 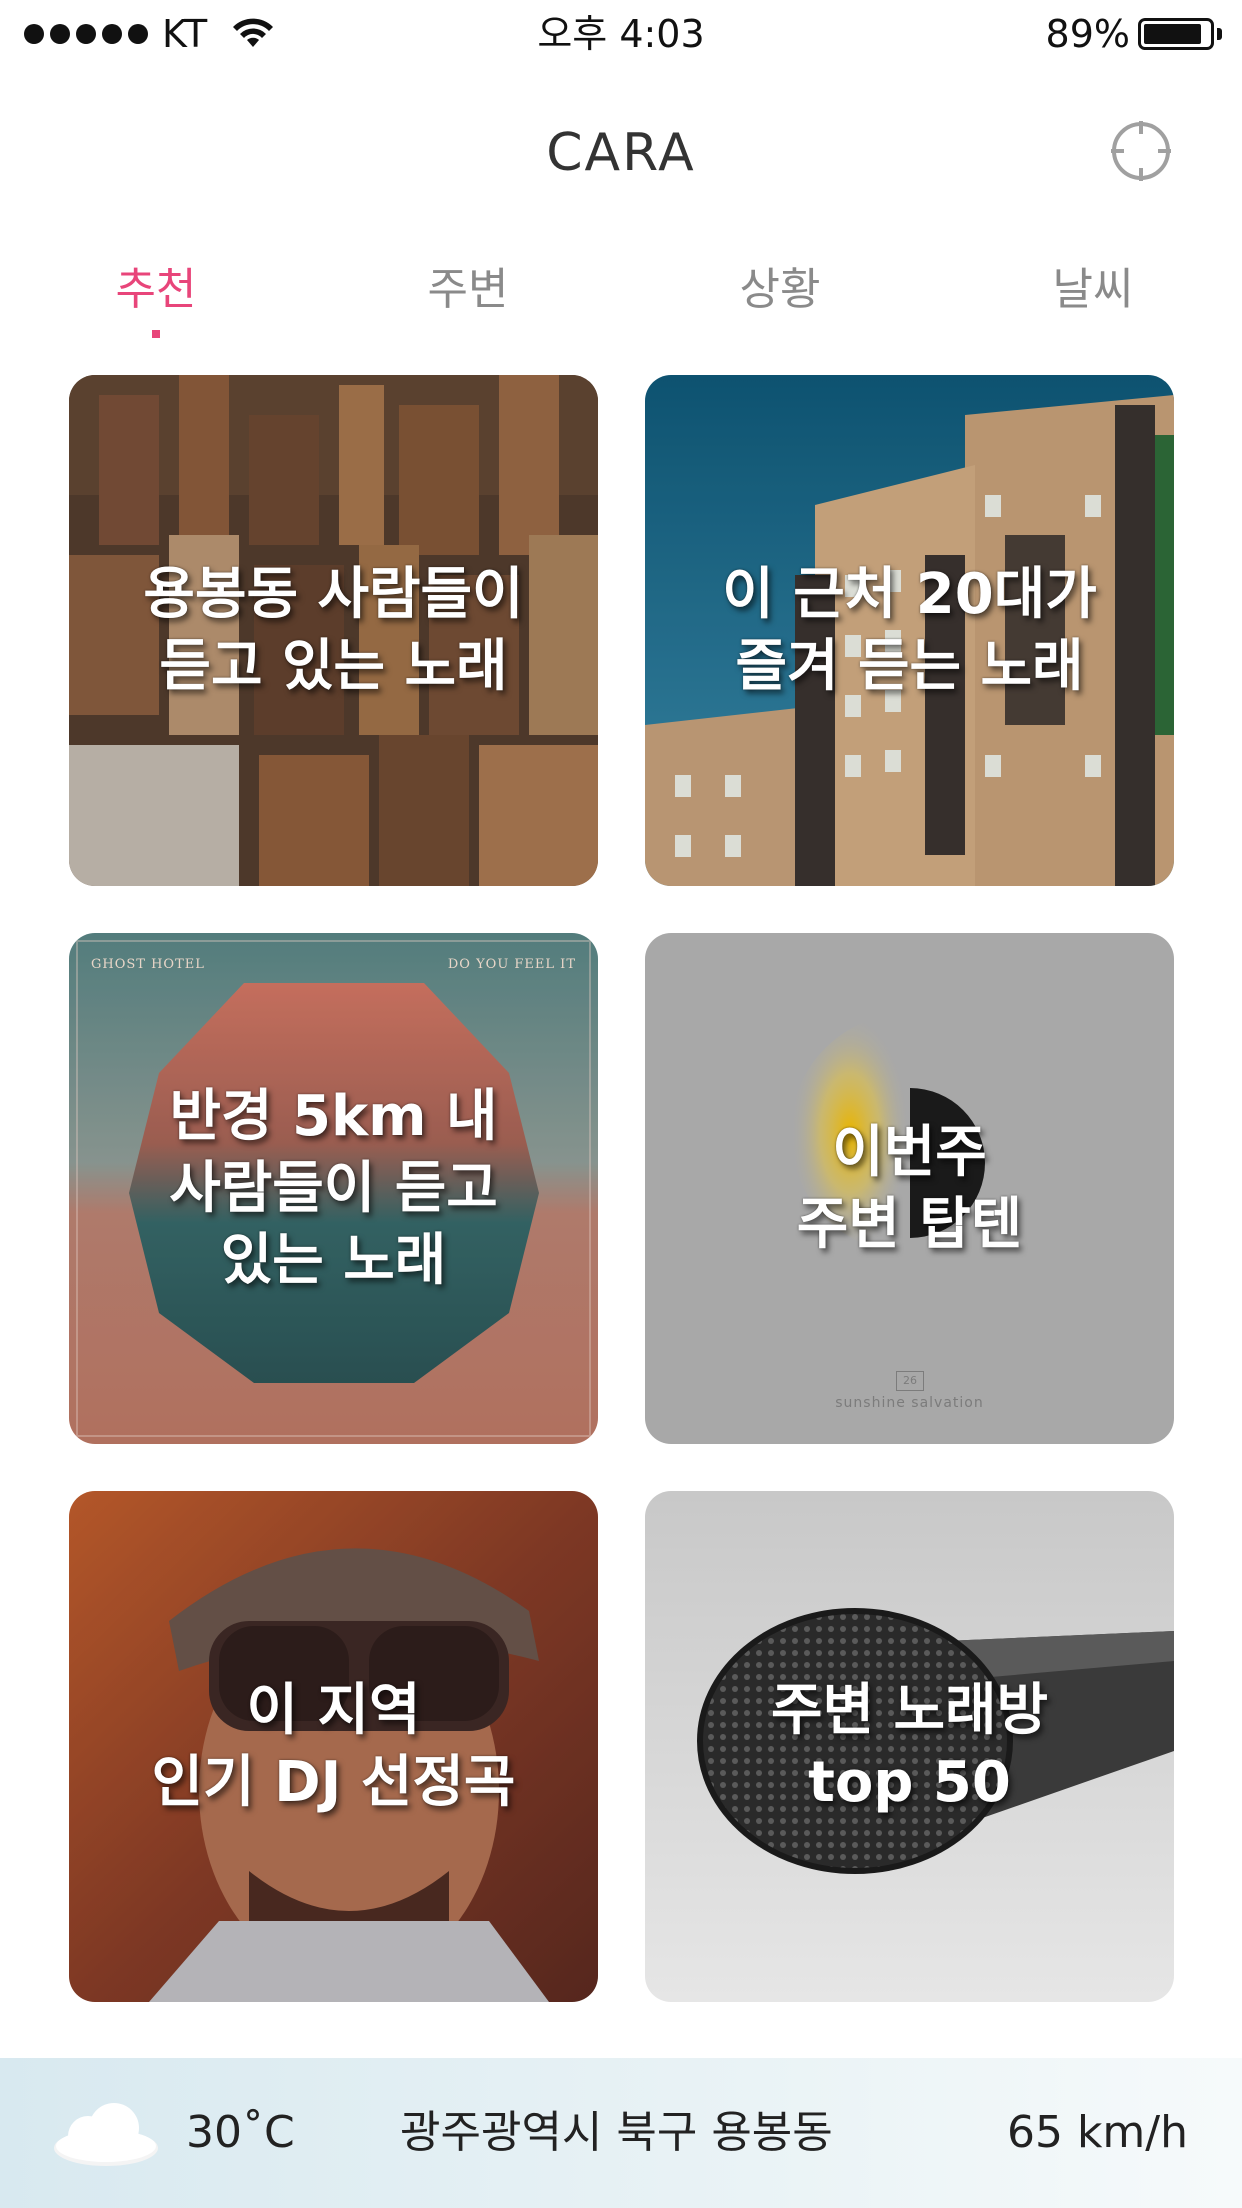 I want to click on battery-cap, so click(x=1219, y=34).